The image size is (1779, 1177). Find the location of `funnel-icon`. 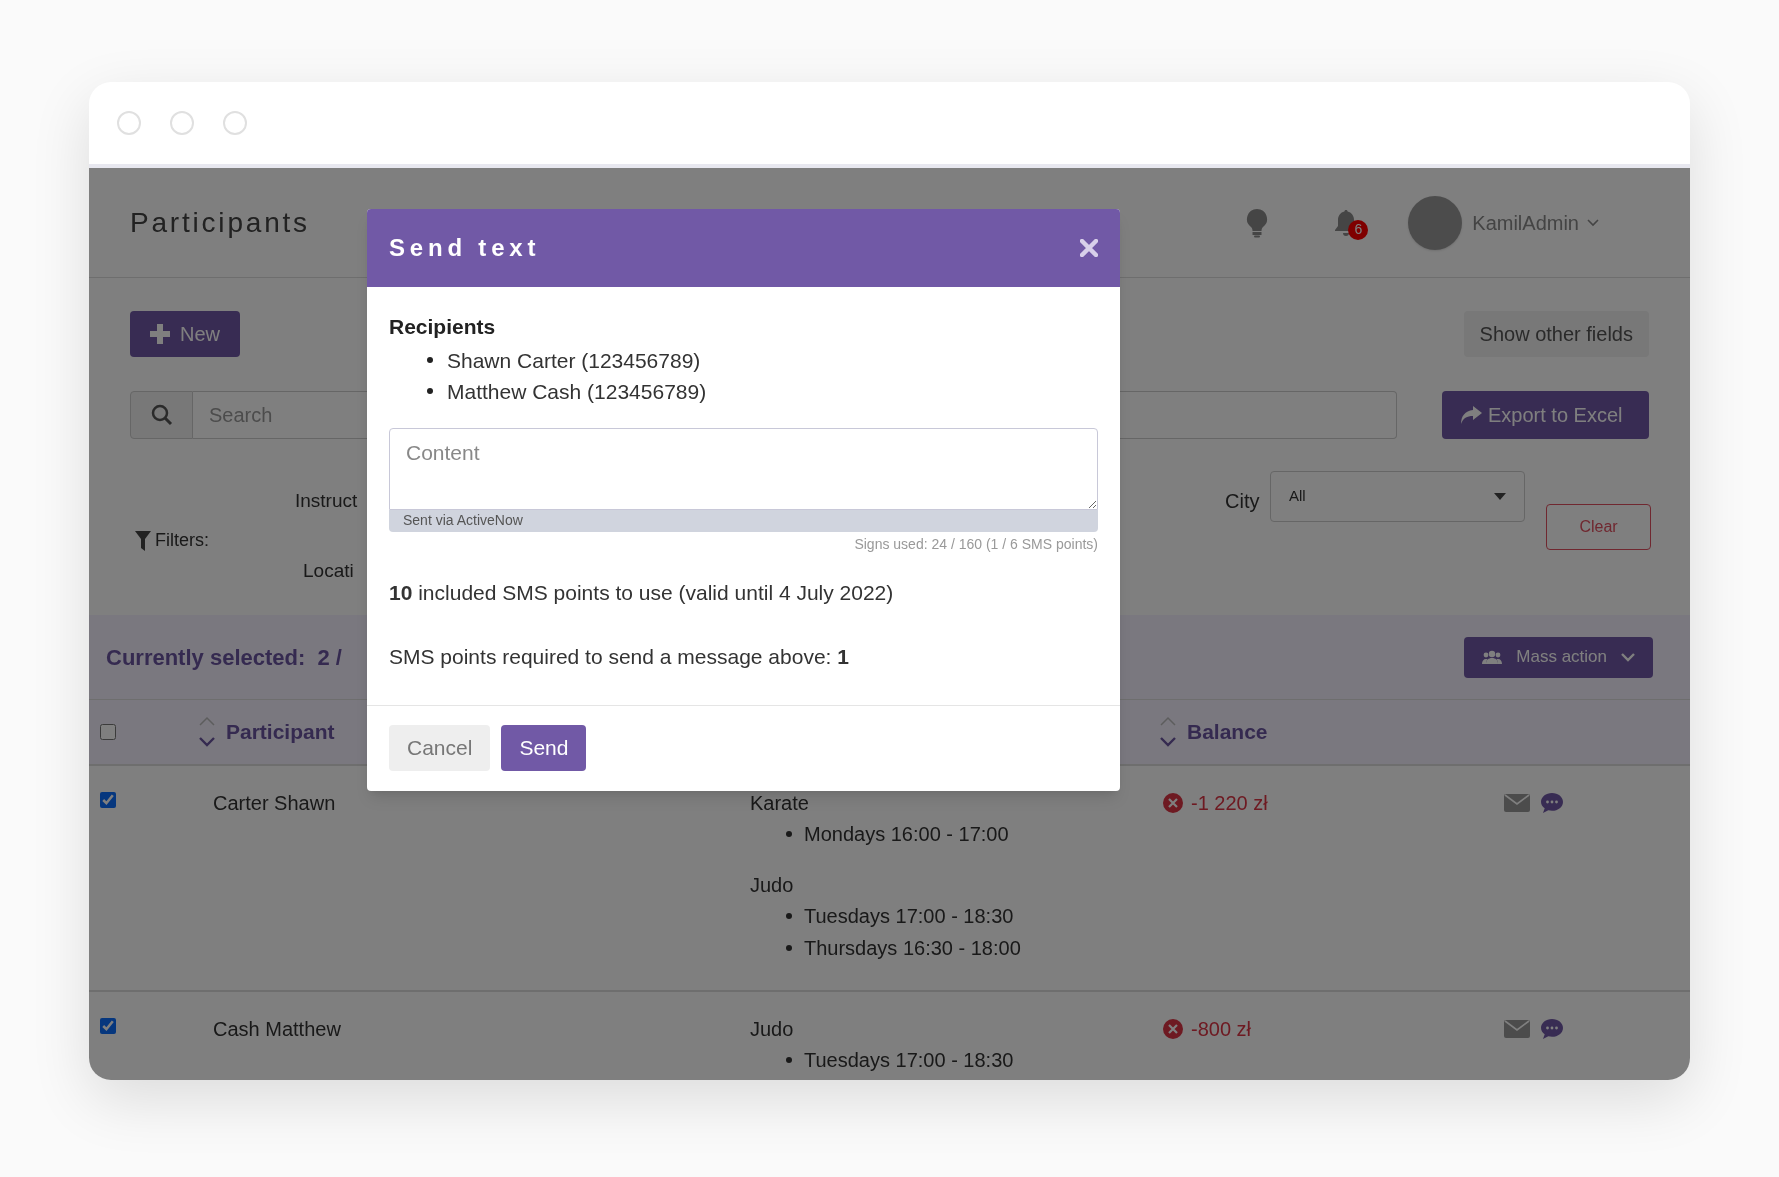

funnel-icon is located at coordinates (143, 540).